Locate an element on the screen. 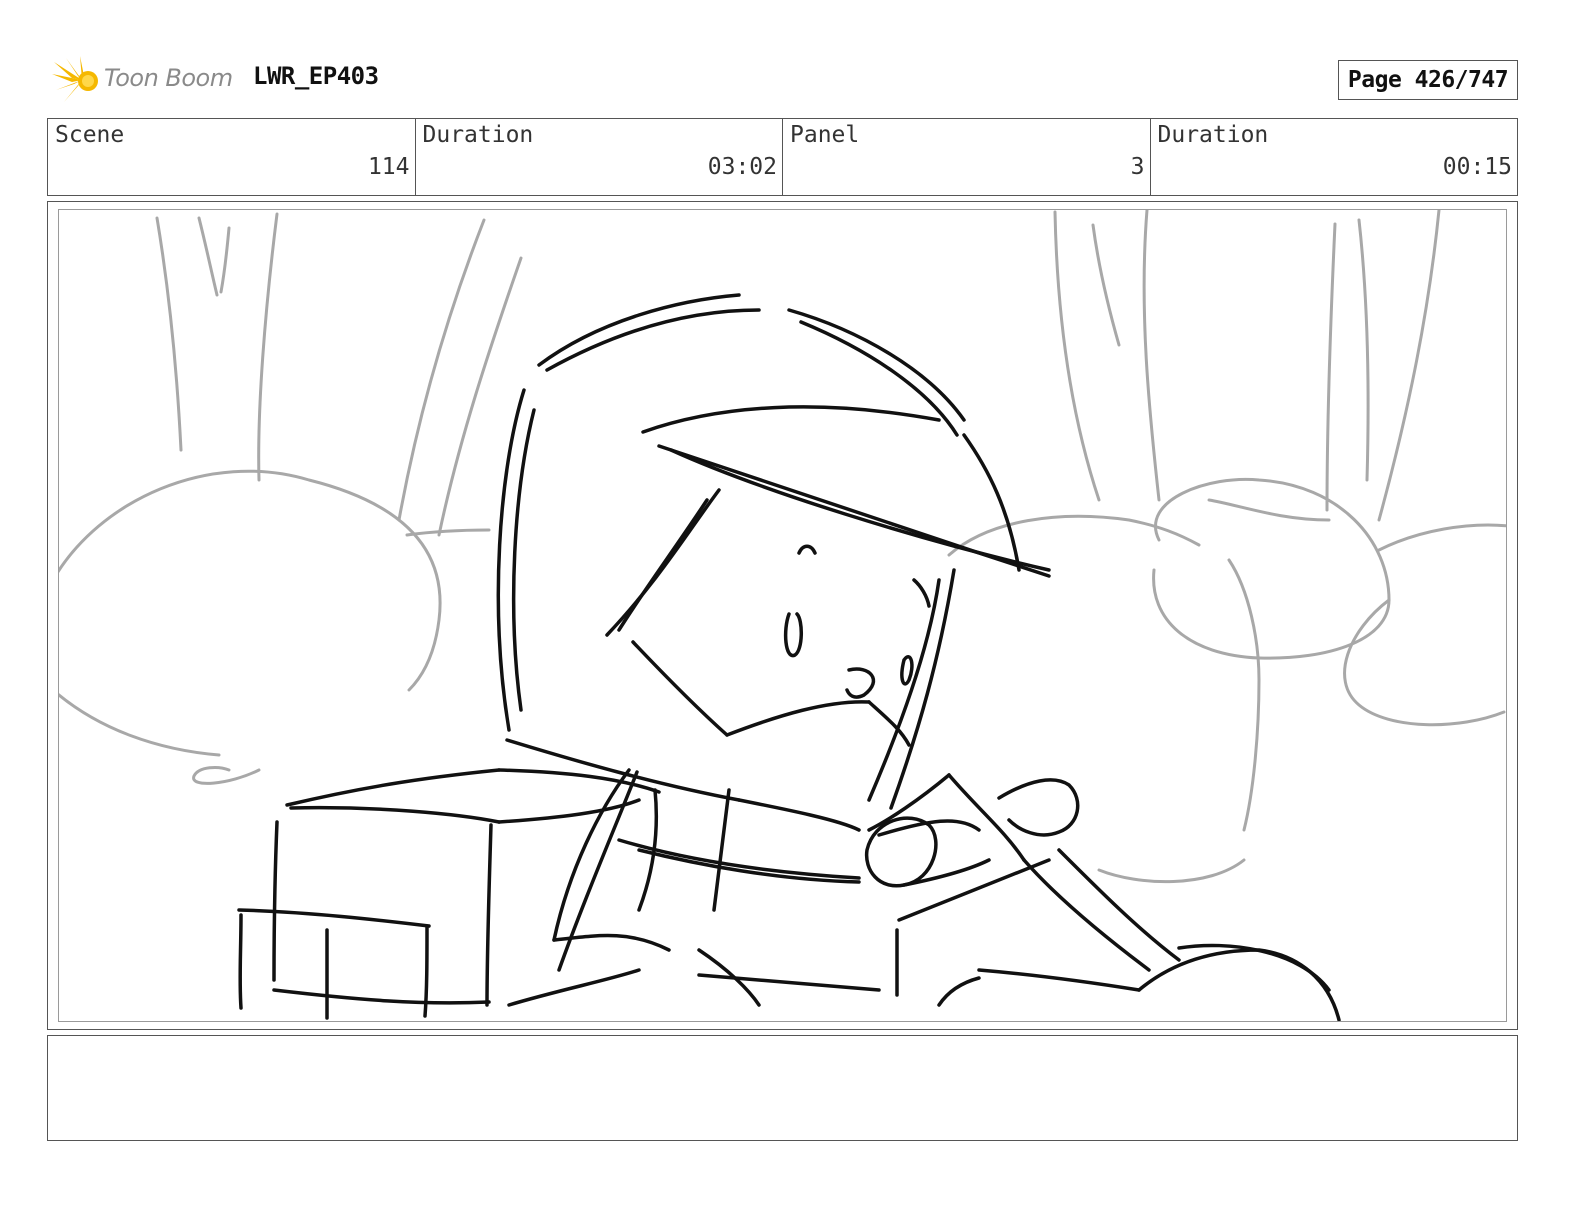 This screenshot has width=1584, height=1224. sunburst-icon is located at coordinates (75, 79).